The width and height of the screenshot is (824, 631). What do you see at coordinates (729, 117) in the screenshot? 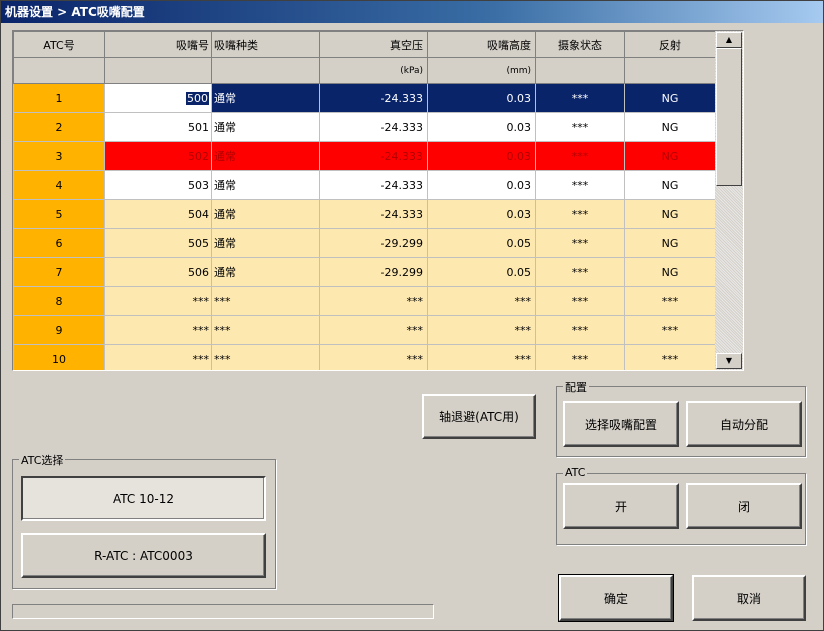
I see `scroll-thumb` at bounding box center [729, 117].